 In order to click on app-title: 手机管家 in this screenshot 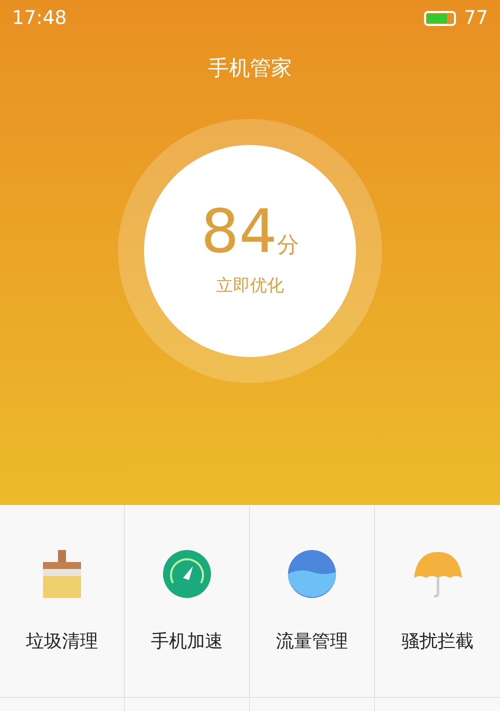, I will do `click(250, 68)`.